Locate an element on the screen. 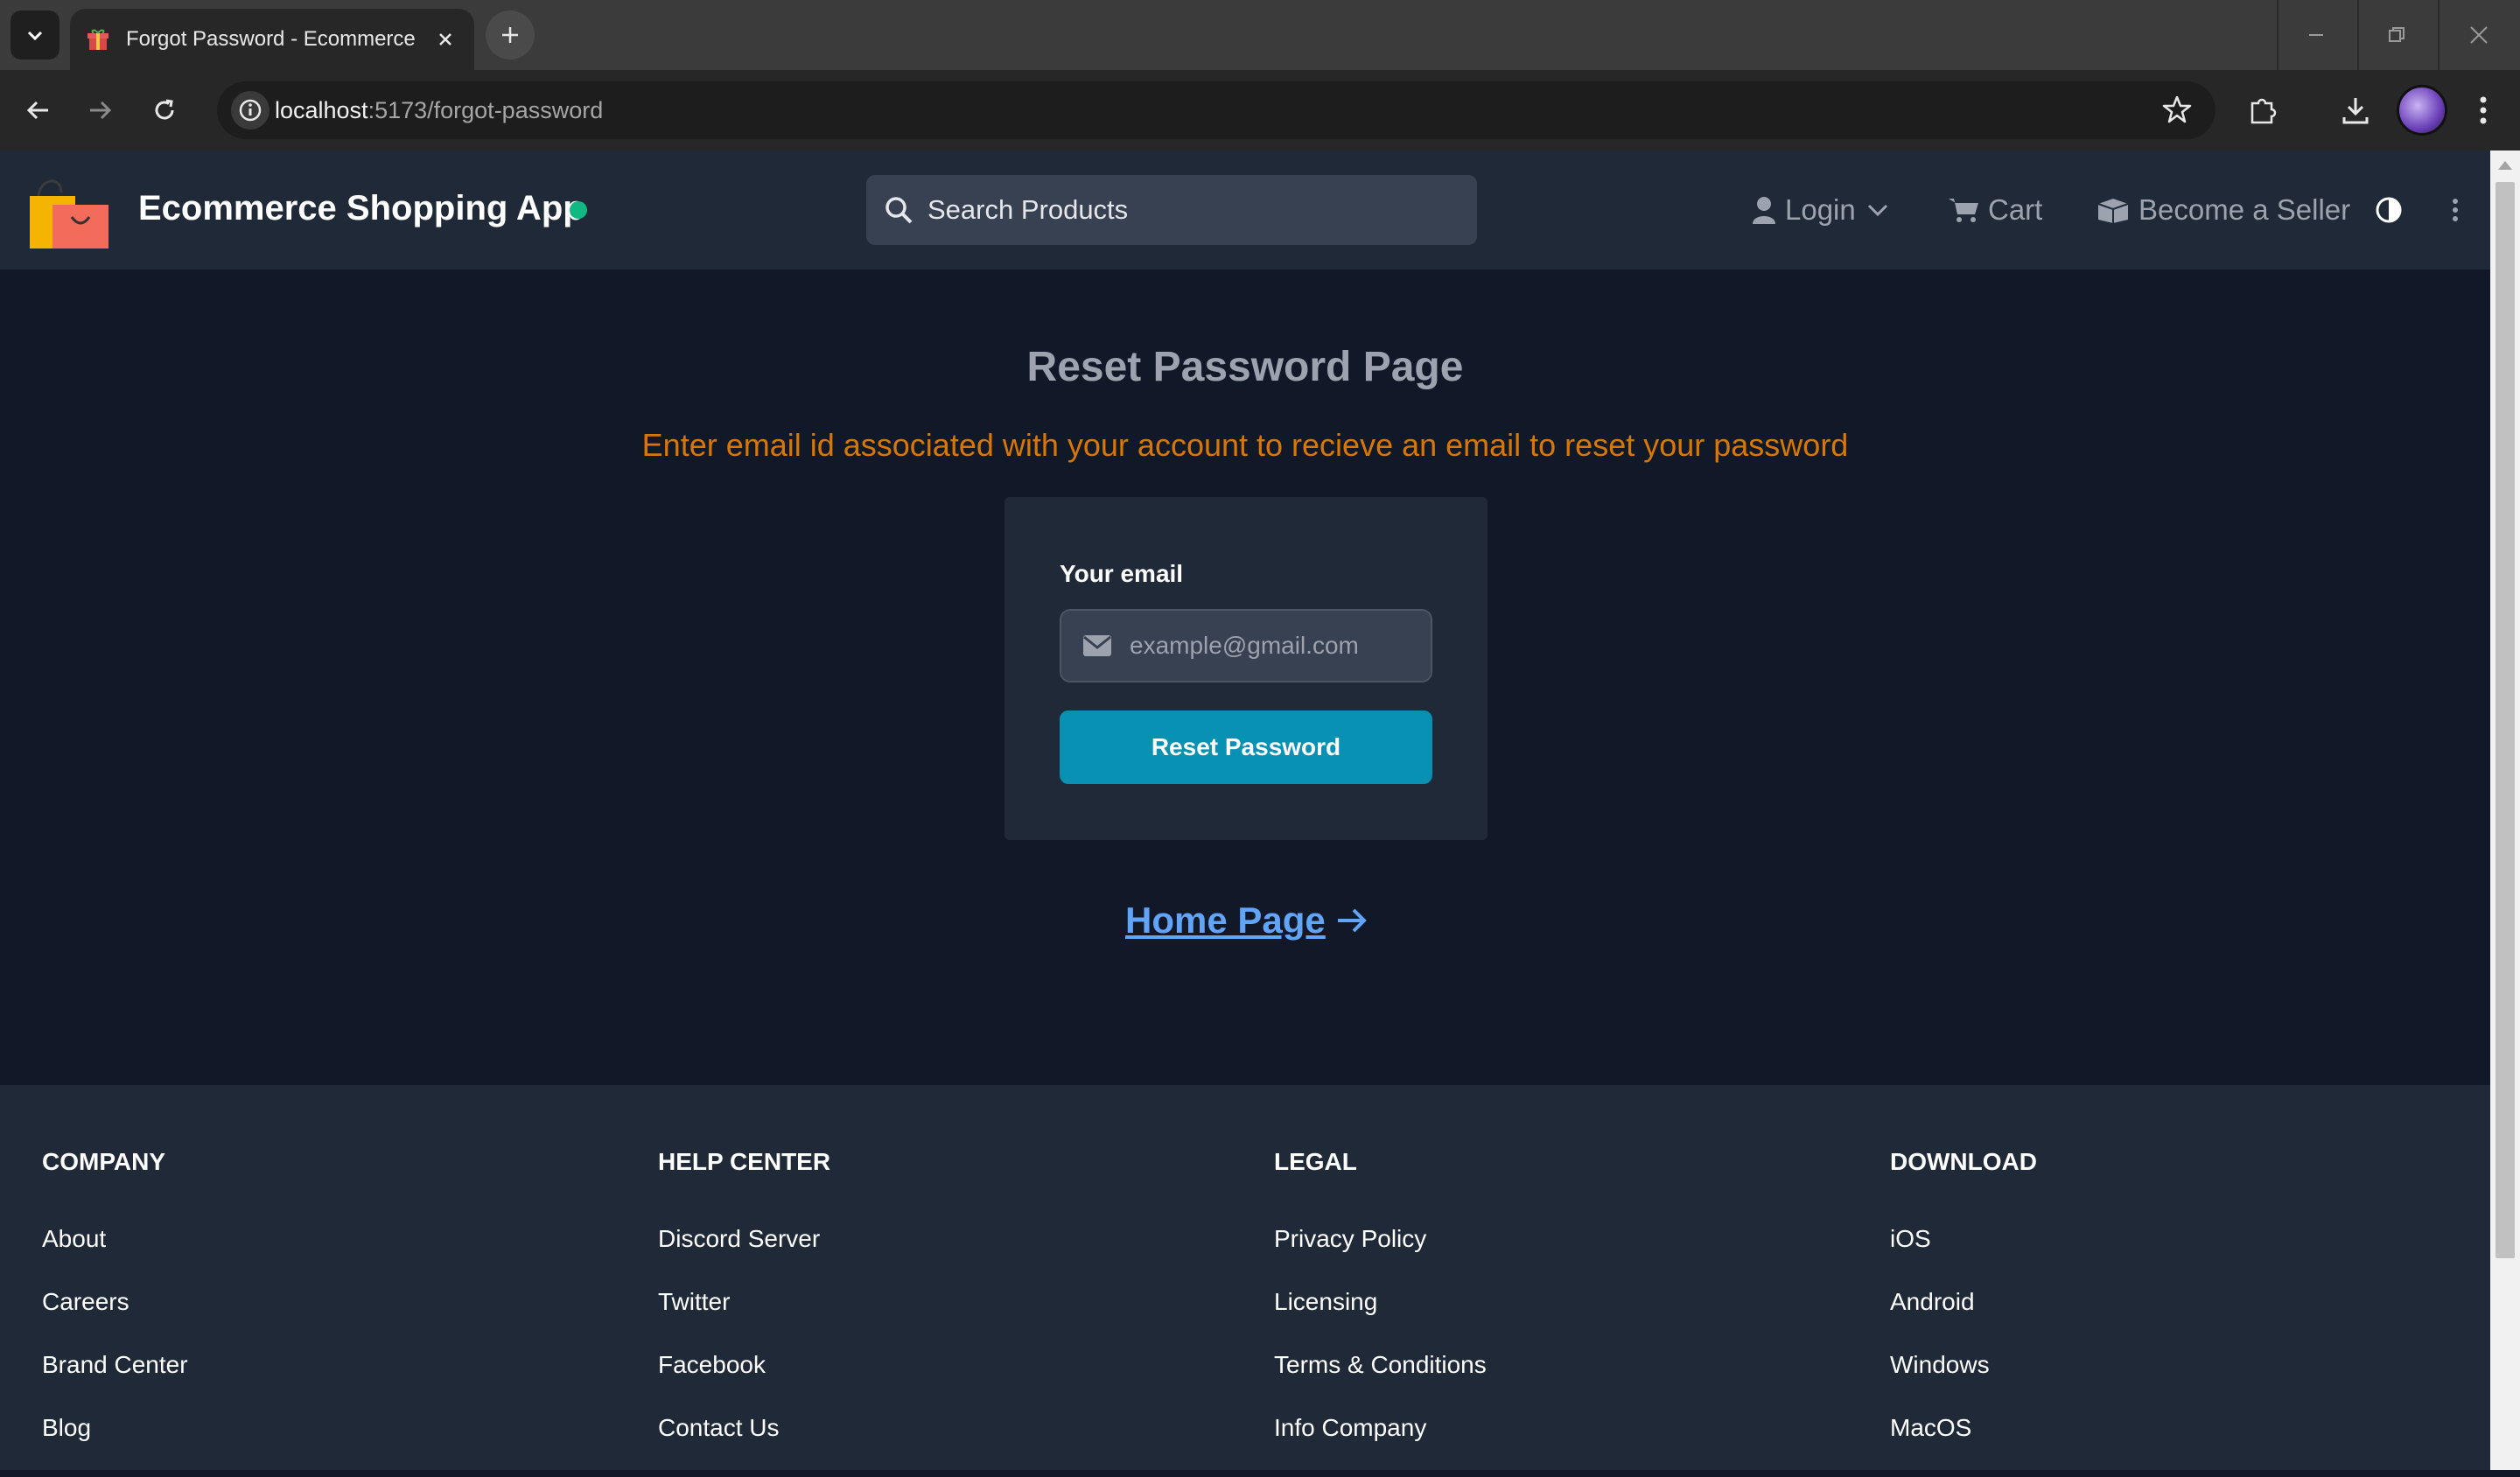 The image size is (2520, 1477). forward-button is located at coordinates (99, 110).